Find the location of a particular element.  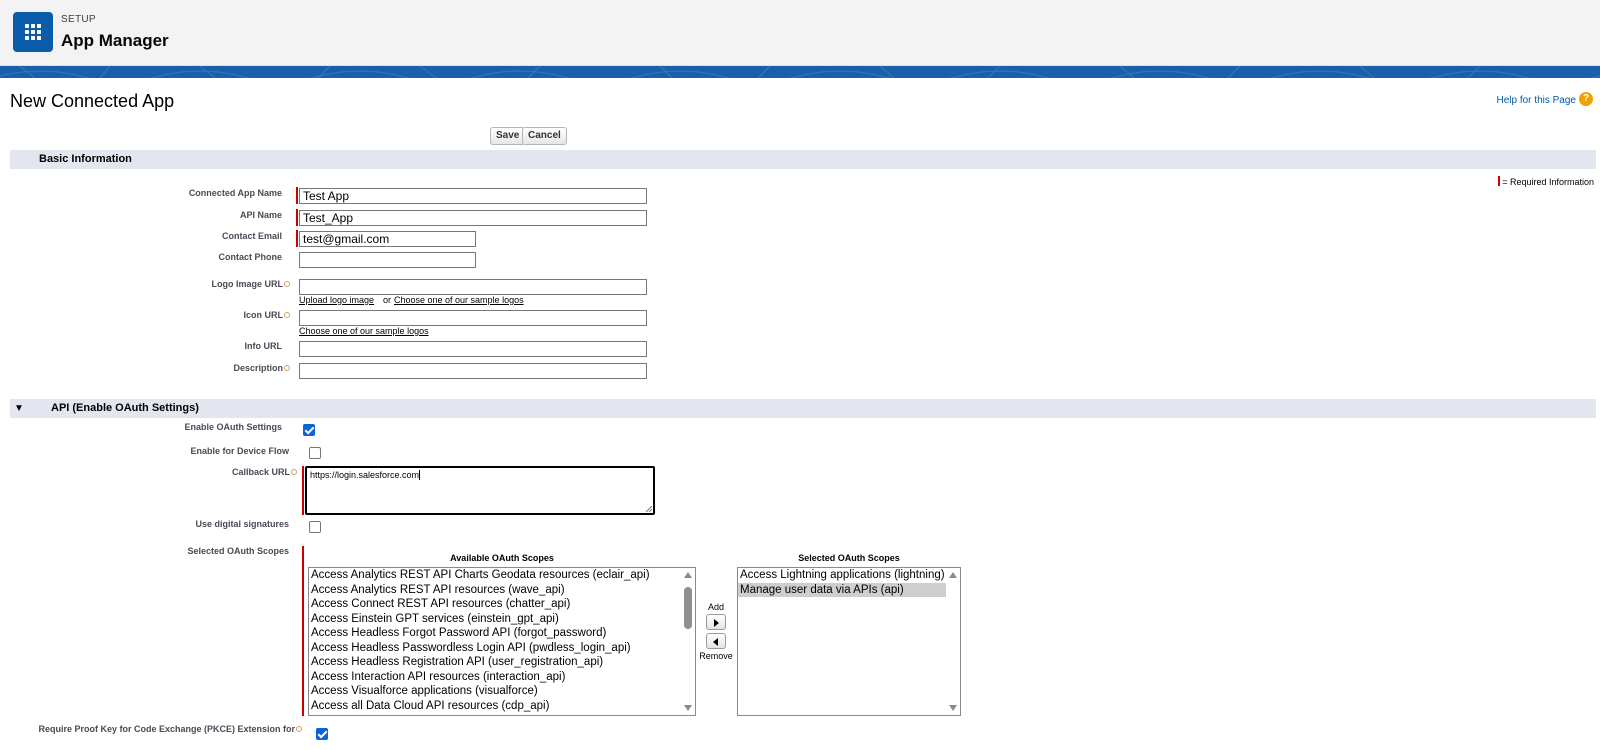

add-scope-button is located at coordinates (716, 622).